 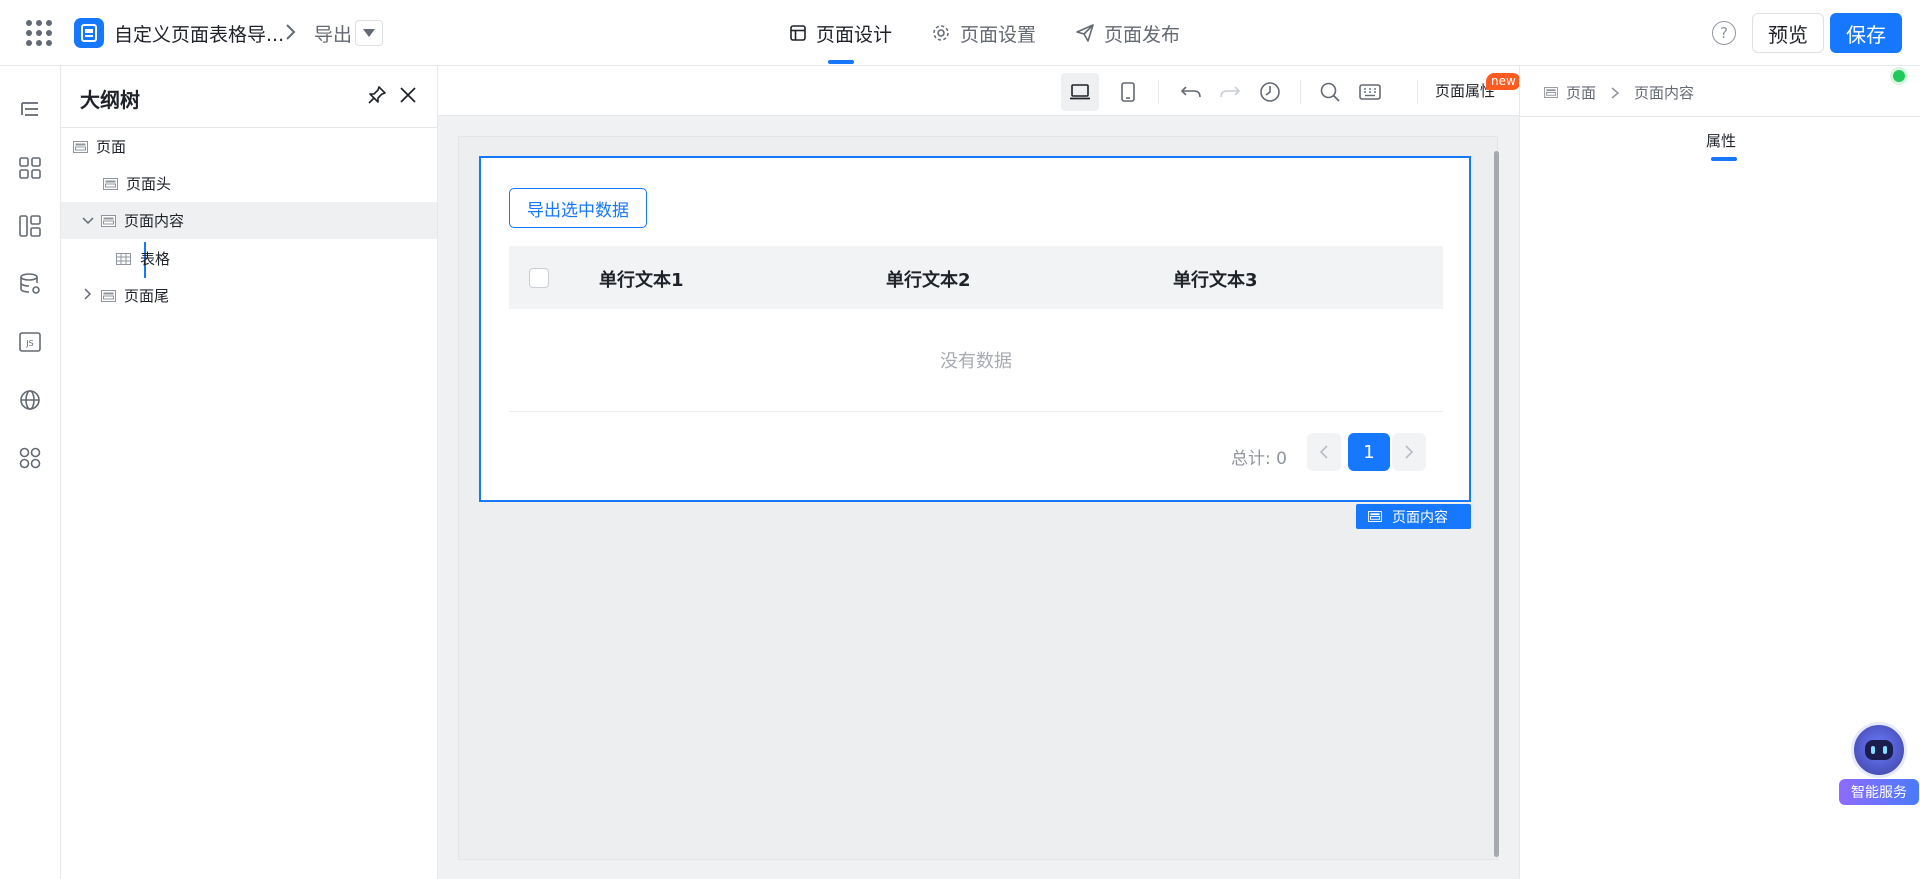 I want to click on robot-avatar-icon, so click(x=1879, y=750).